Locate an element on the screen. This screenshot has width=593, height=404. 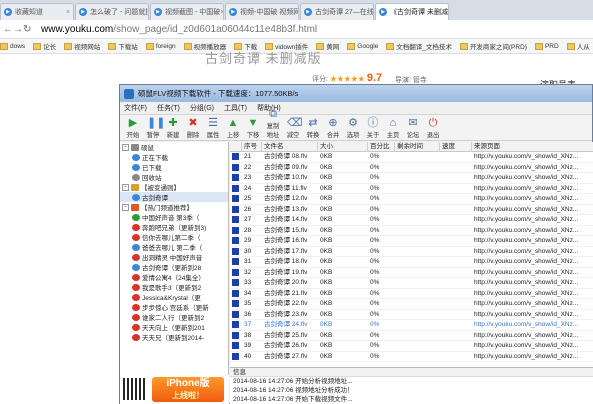
column-header: 剩余时间 is located at coordinates (417, 146).